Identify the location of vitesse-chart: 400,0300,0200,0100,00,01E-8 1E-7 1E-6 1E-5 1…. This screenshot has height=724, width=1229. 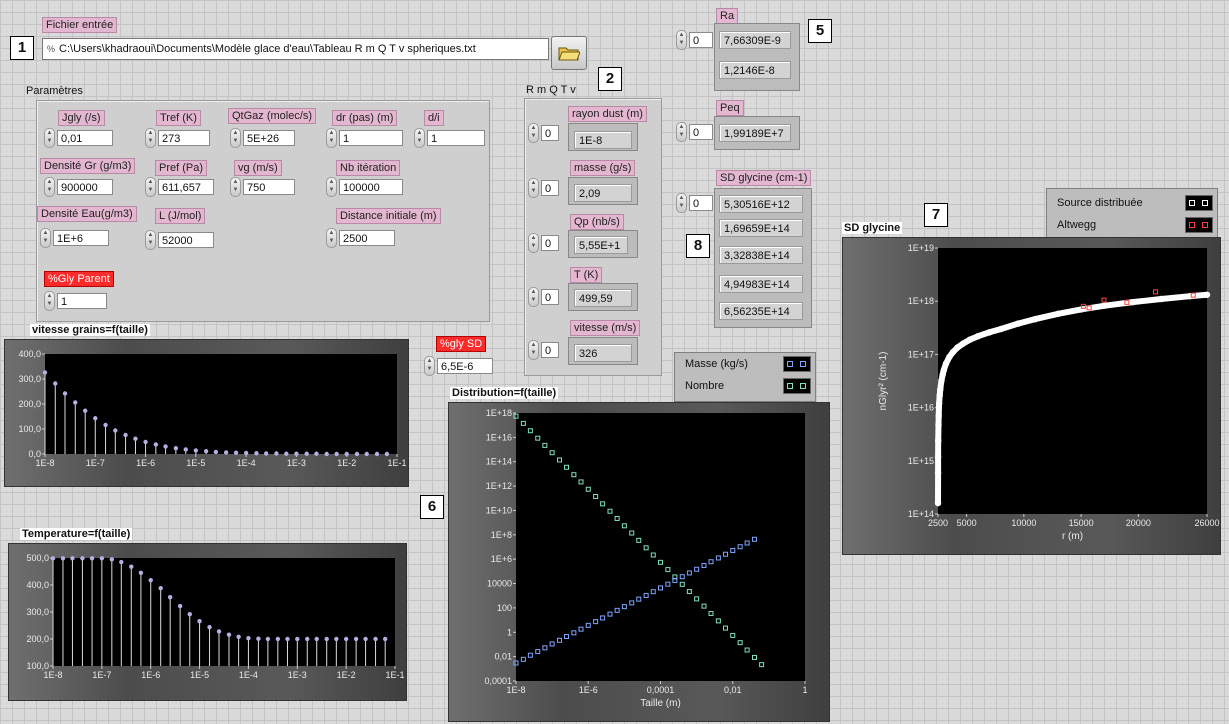
(206, 413).